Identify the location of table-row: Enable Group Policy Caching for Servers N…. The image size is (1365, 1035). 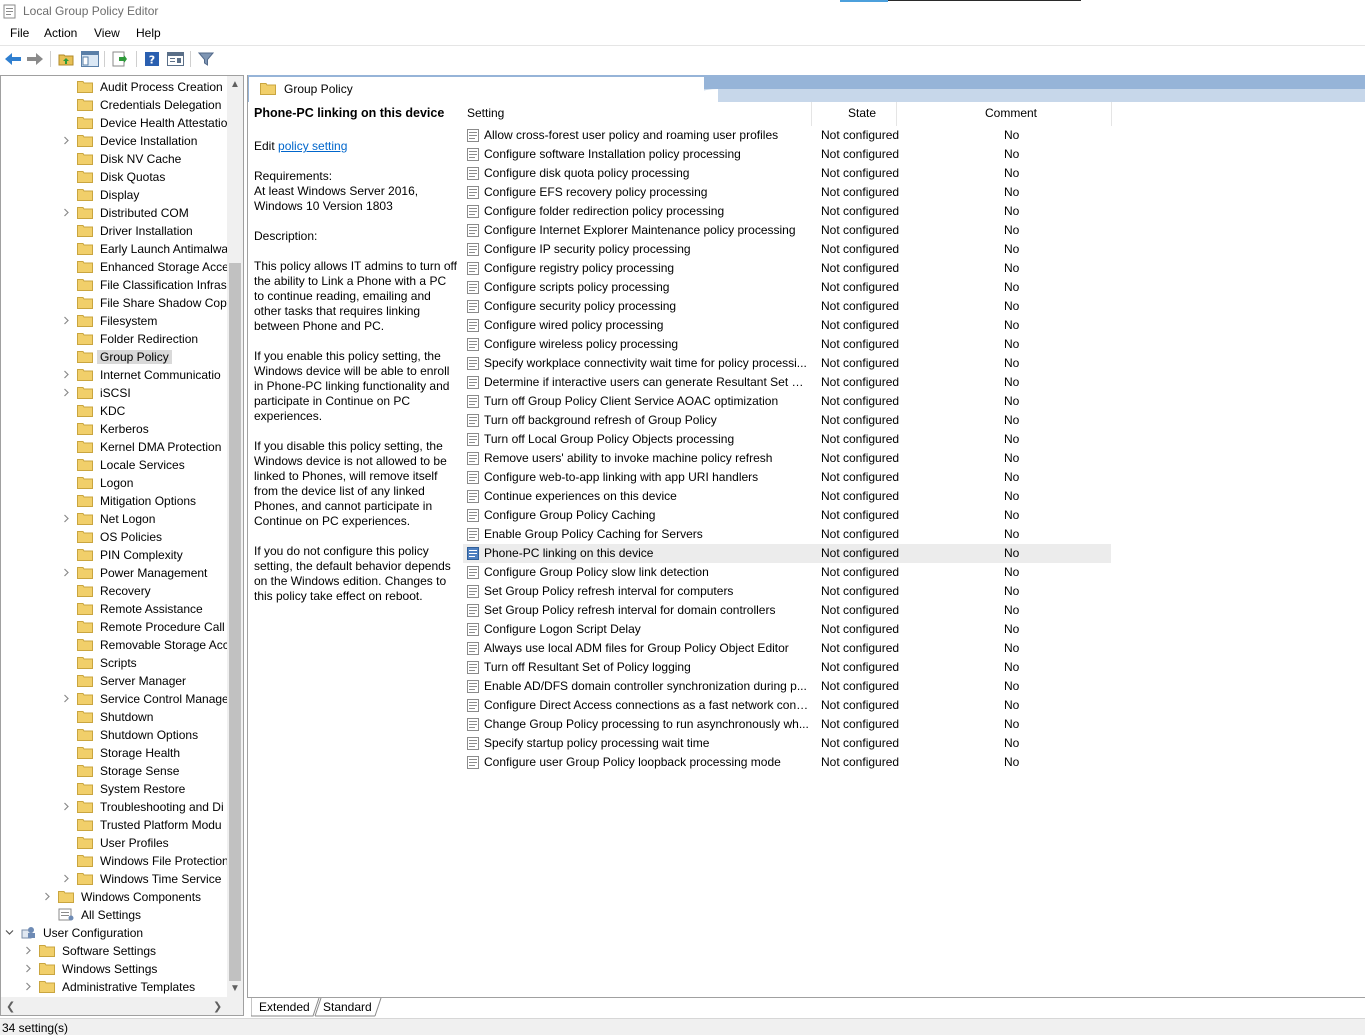
(787, 534).